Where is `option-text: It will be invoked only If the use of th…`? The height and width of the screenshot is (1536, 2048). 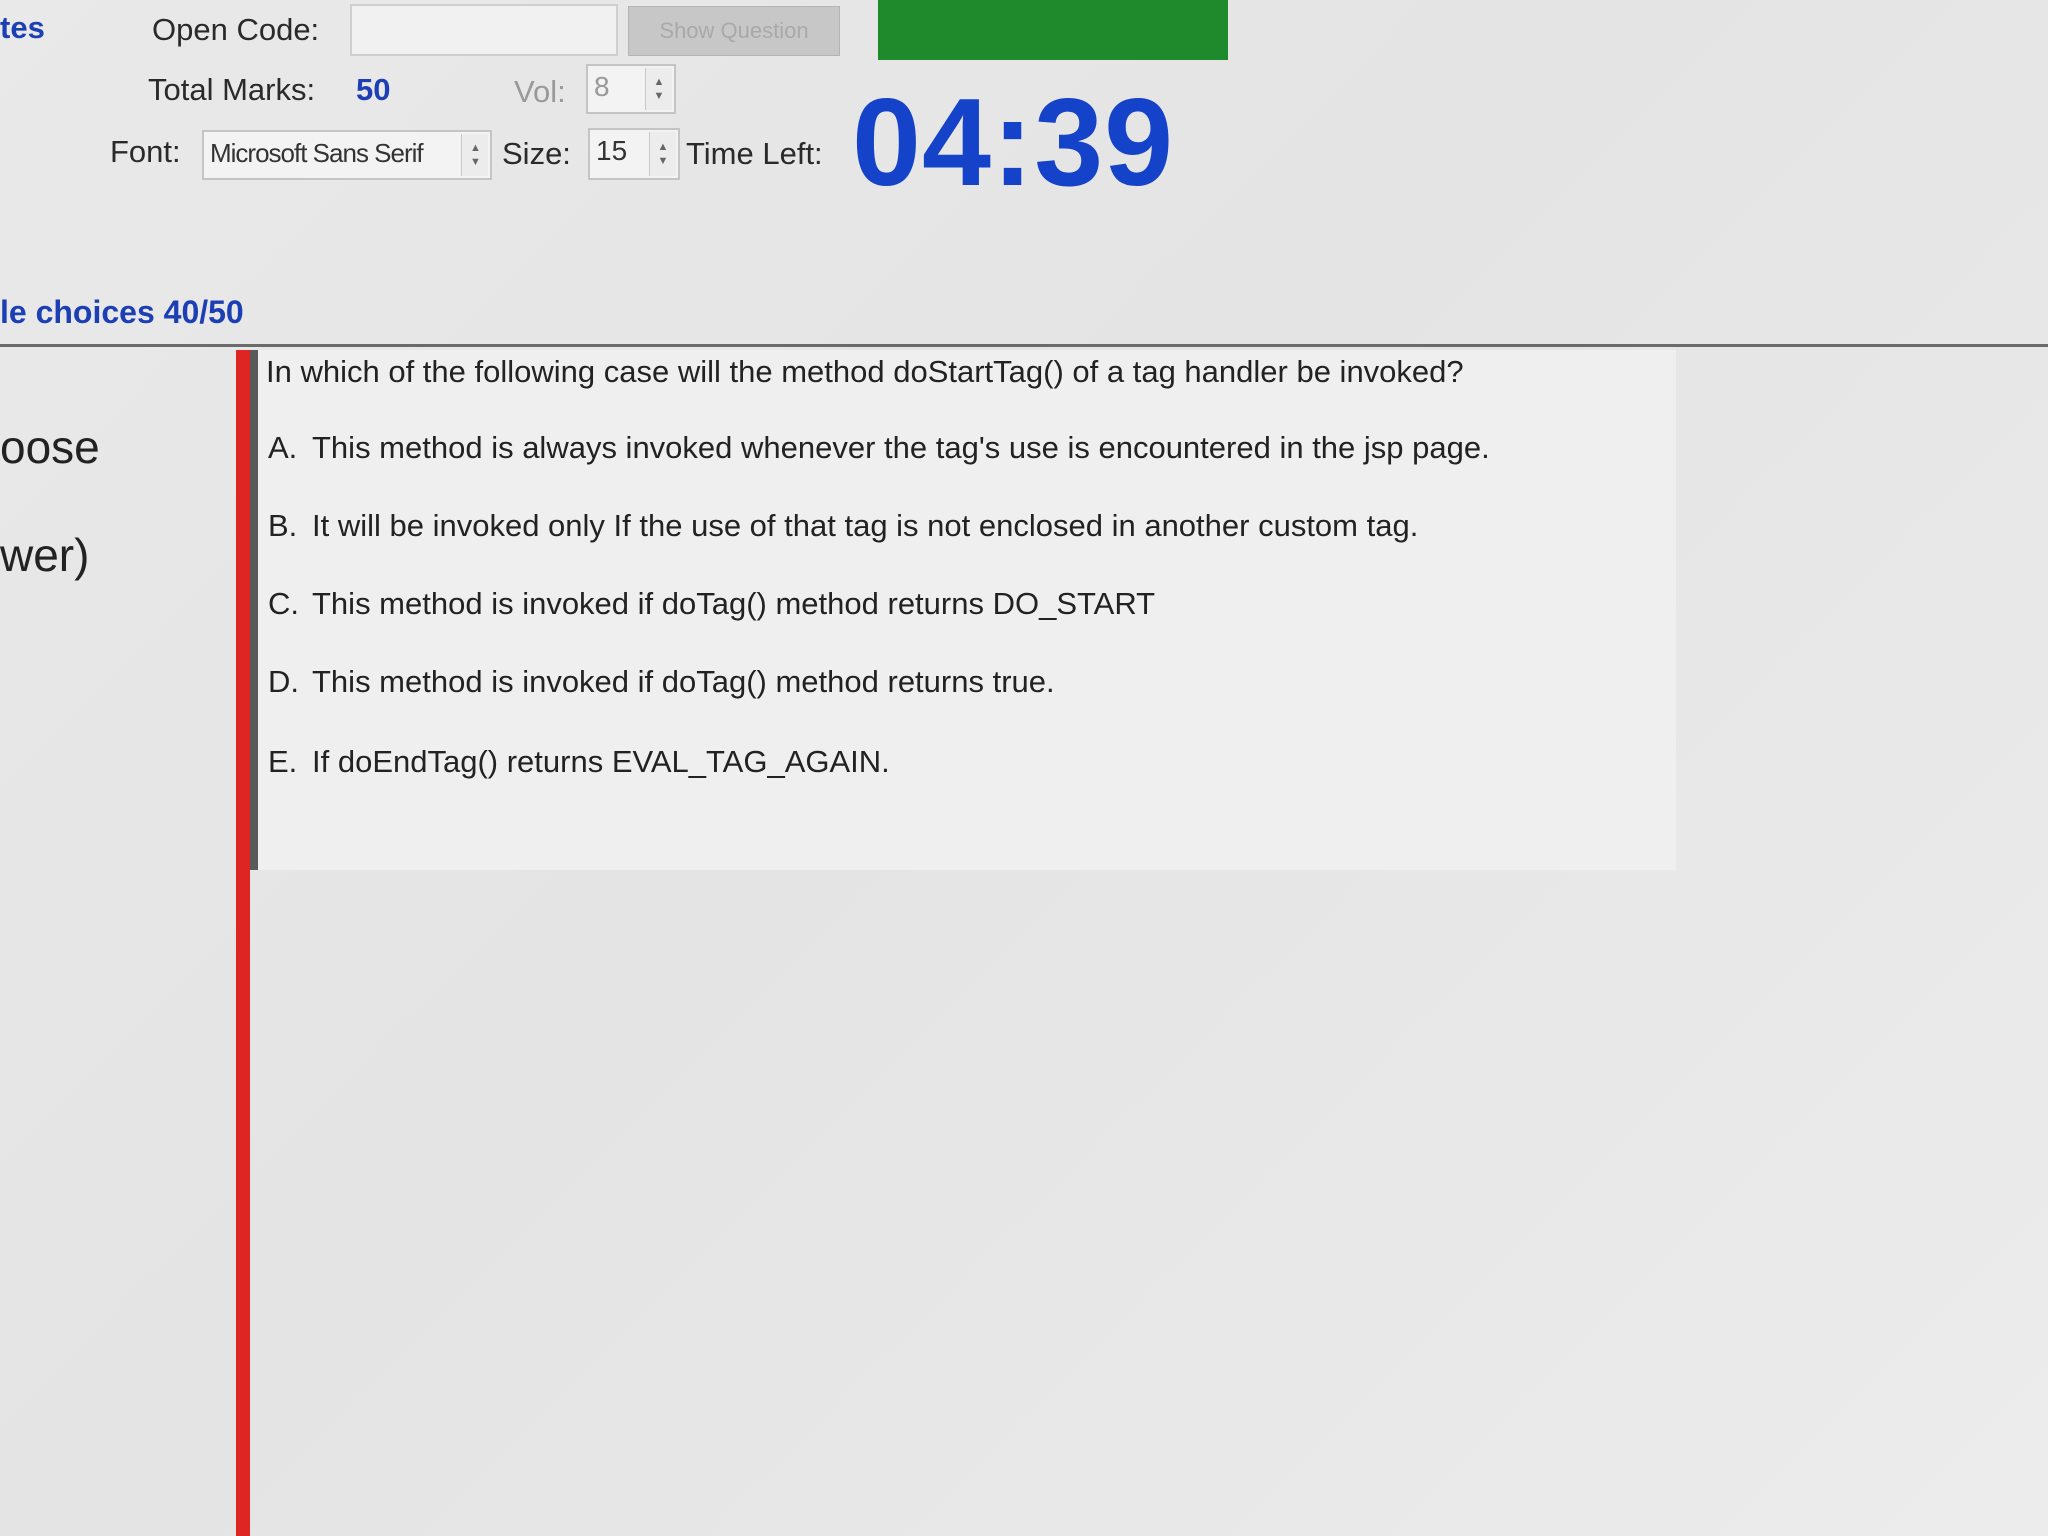 option-text: It will be invoked only If the use of th… is located at coordinates (865, 525).